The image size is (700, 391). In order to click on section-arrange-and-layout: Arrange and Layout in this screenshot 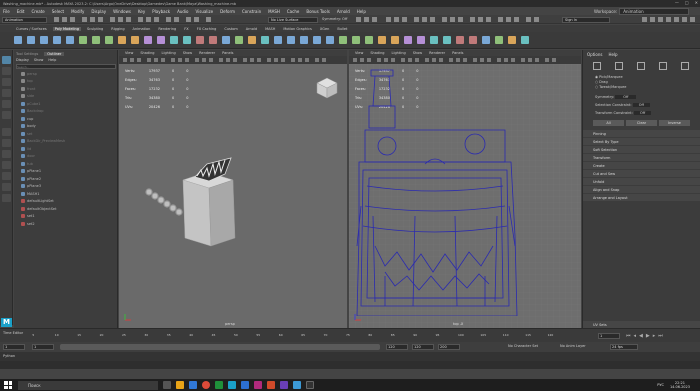, I will do `click(641, 197)`.